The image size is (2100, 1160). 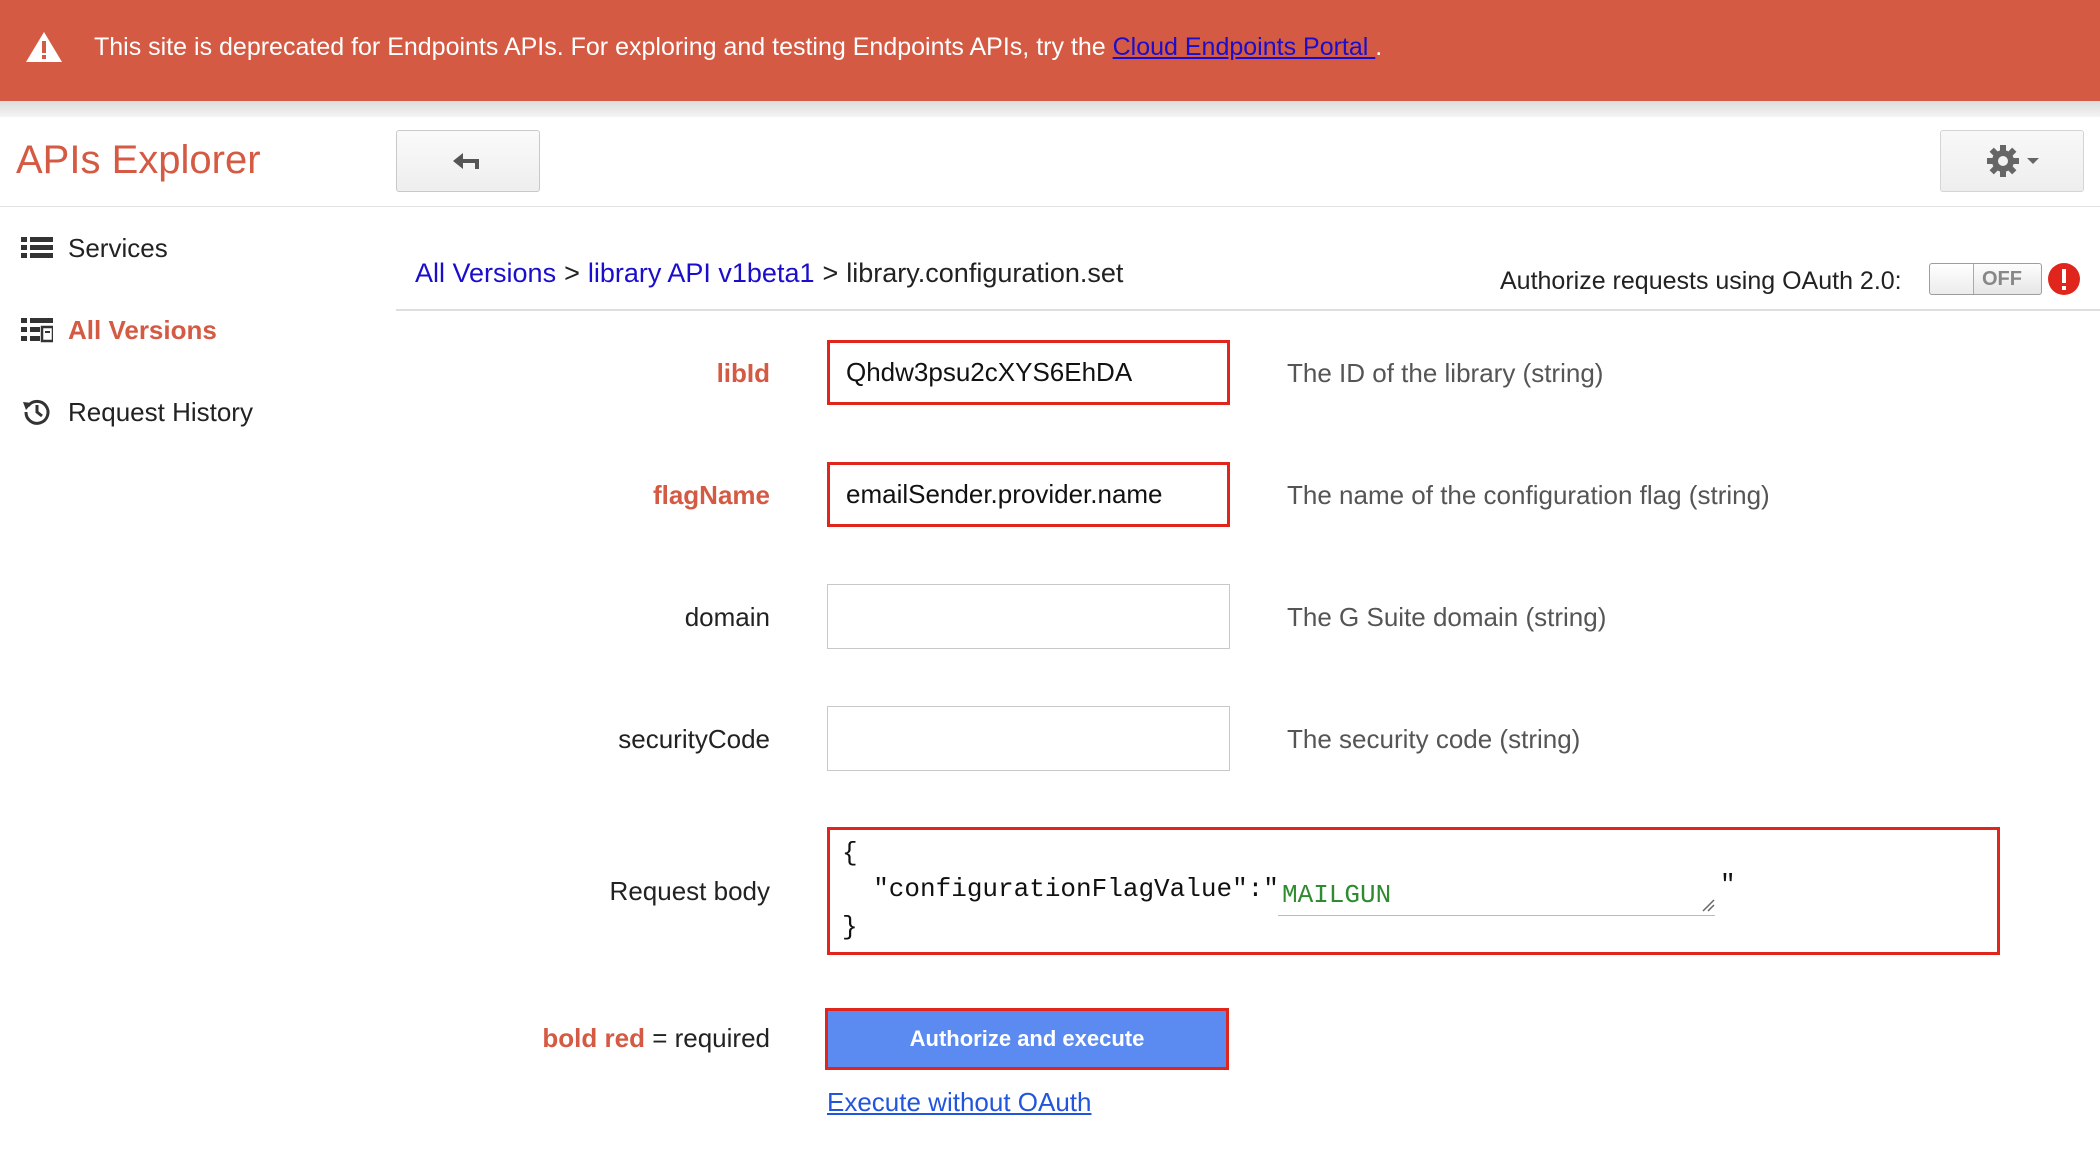 I want to click on sidebar-item-label: All Versions, so click(x=142, y=329).